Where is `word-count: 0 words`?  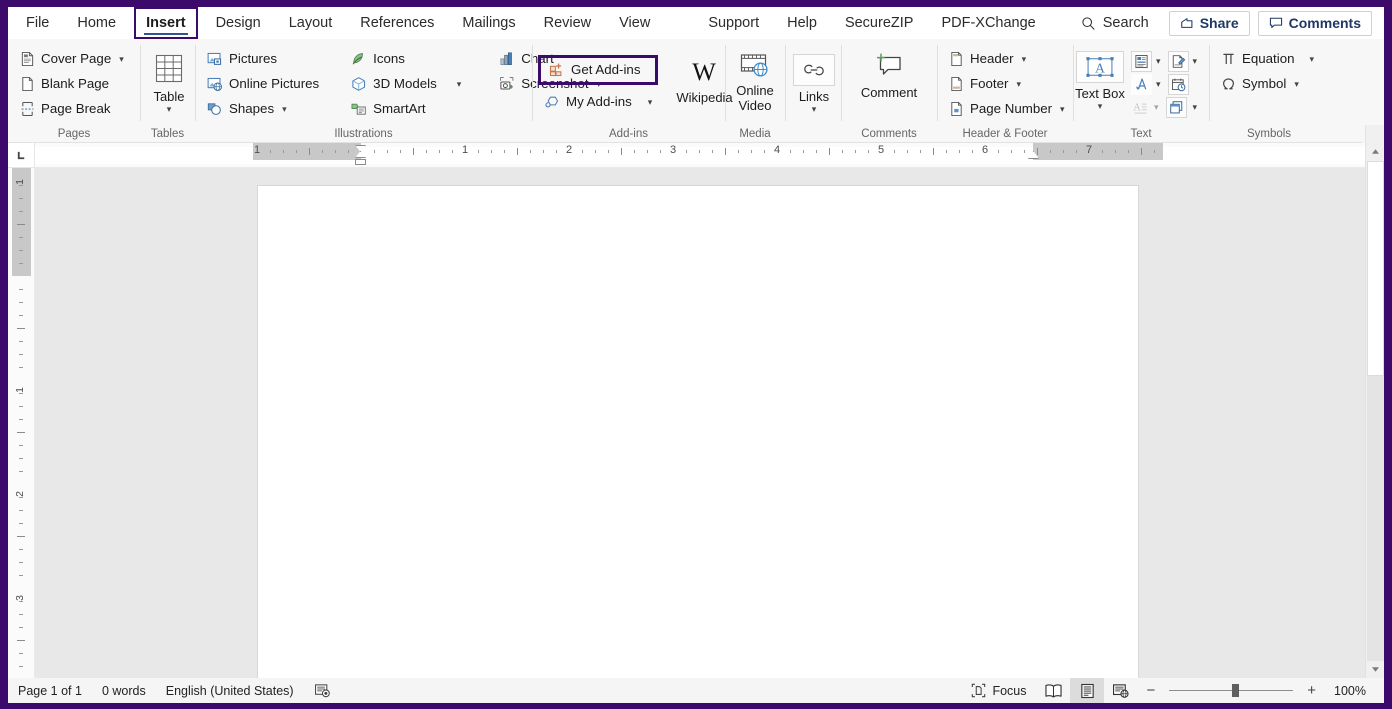
word-count: 0 words is located at coordinates (124, 690).